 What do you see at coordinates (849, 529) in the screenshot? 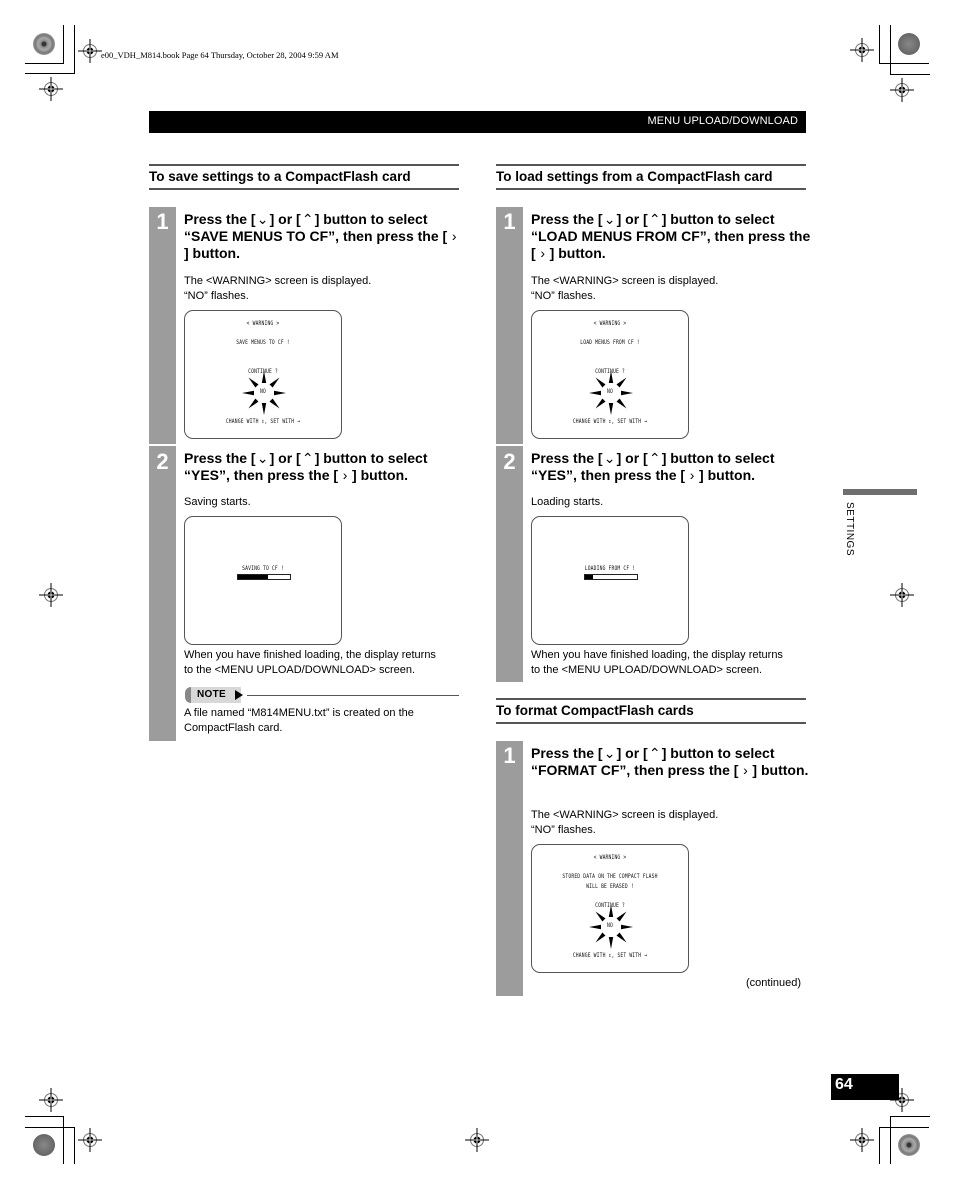
I see `side-tab-label: SETTINGS` at bounding box center [849, 529].